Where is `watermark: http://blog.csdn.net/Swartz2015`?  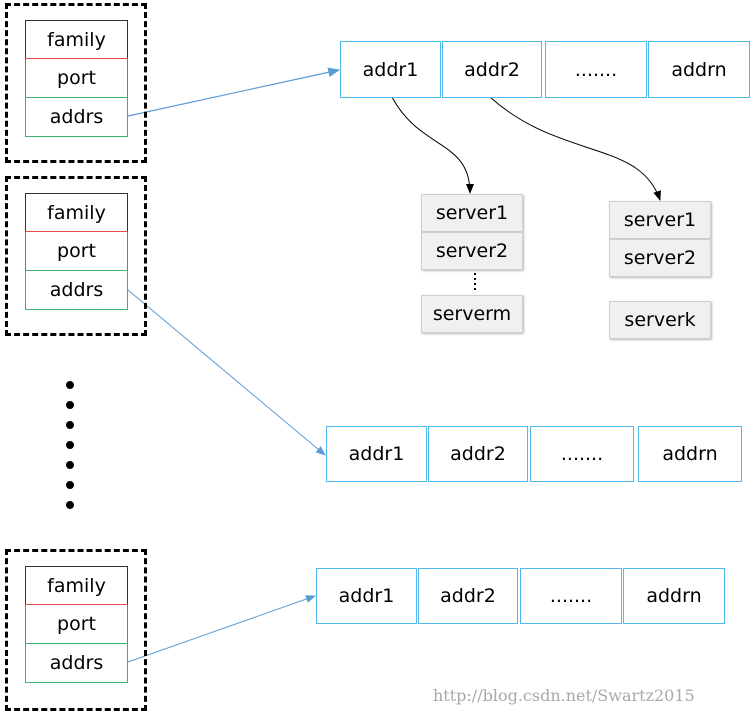
watermark: http://blog.csdn.net/Swartz2015 is located at coordinates (564, 695).